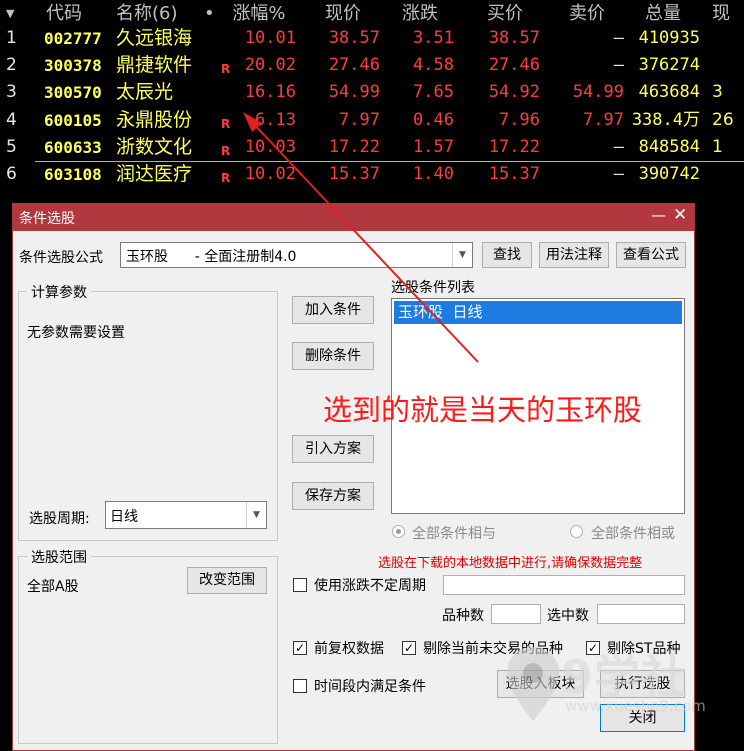  I want to click on delete-condition-button: 删除条件, so click(333, 356).